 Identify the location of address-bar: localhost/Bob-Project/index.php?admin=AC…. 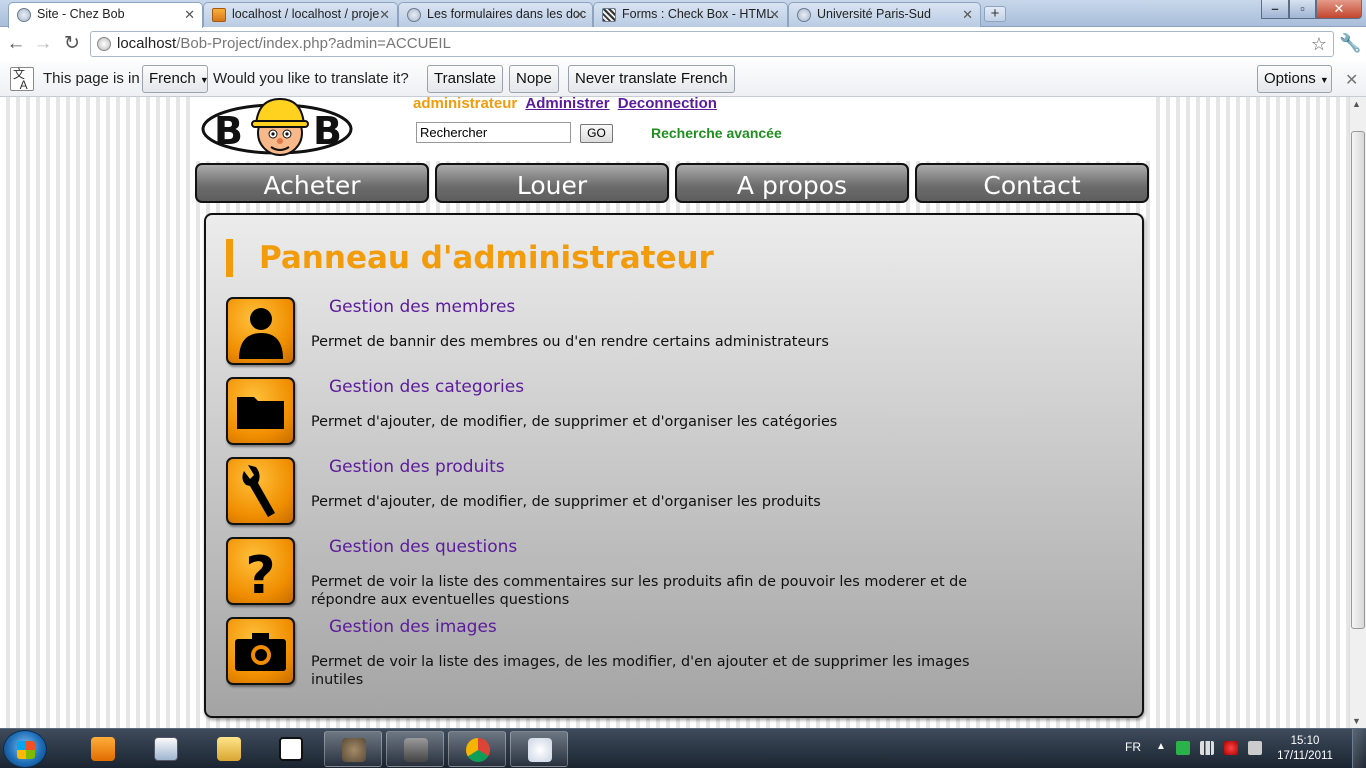
(712, 44).